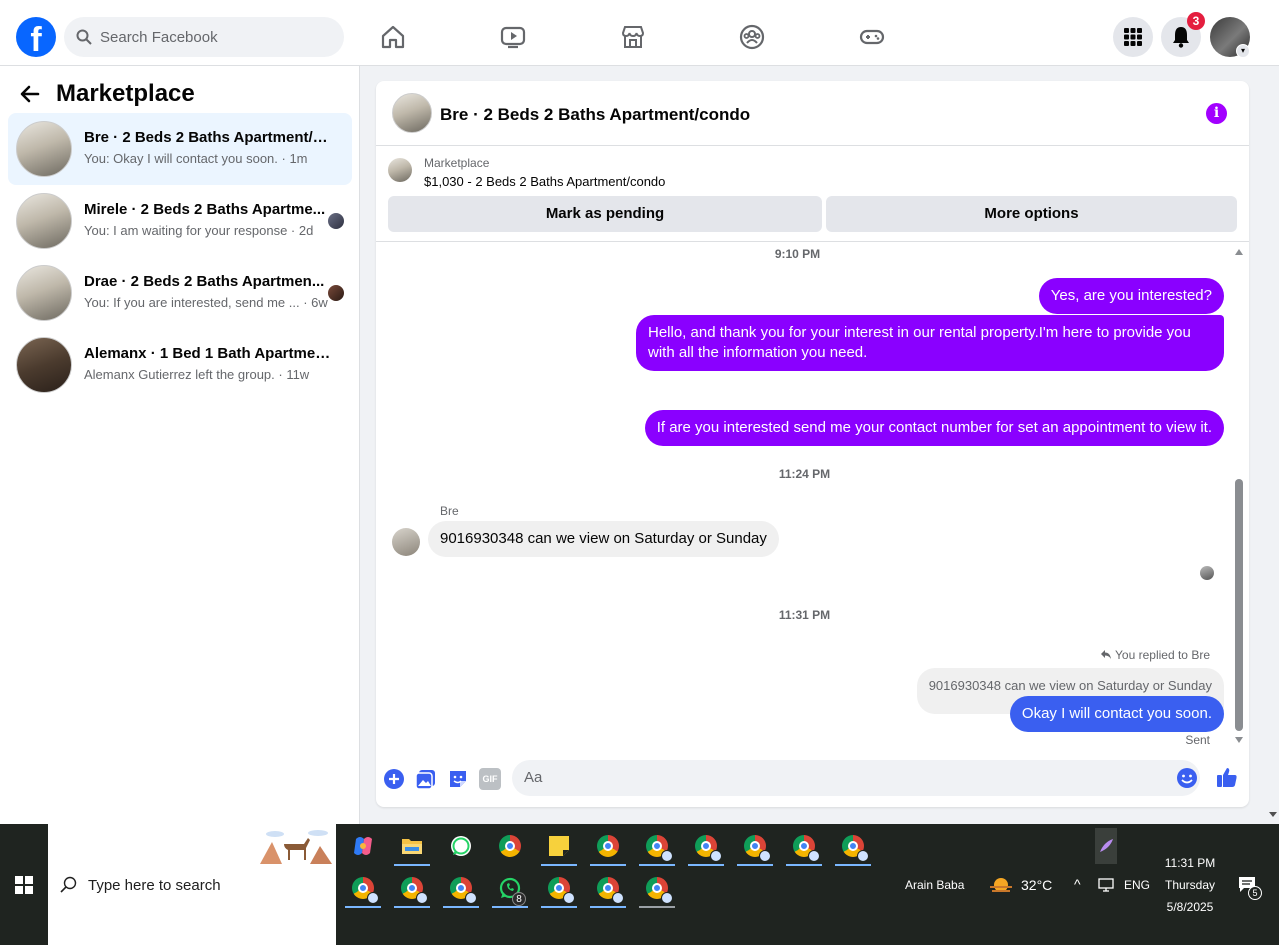  What do you see at coordinates (1239, 605) in the screenshot?
I see `scrollbar-thumb` at bounding box center [1239, 605].